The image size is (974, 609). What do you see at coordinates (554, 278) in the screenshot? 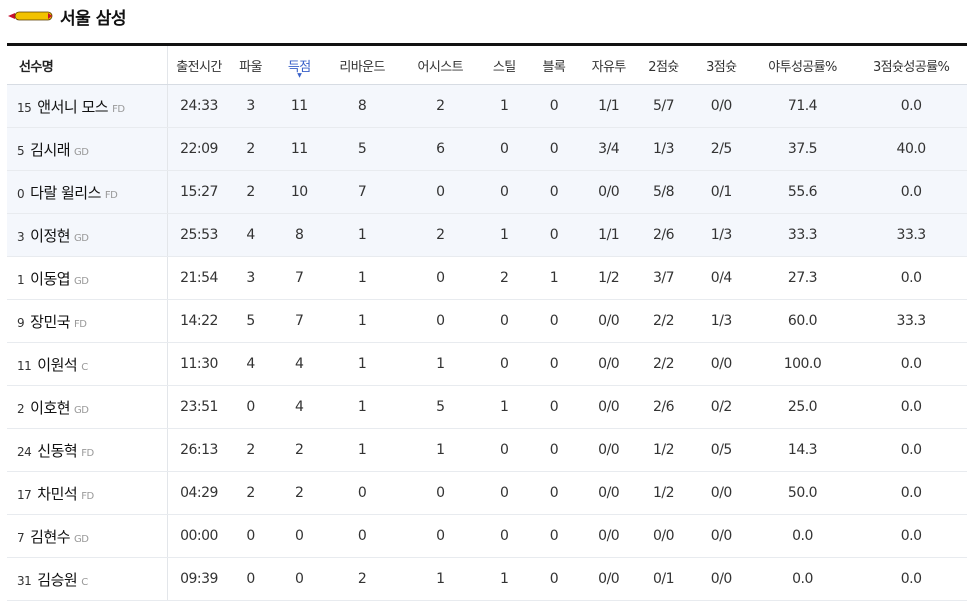
I see `stat-blocks: 1` at bounding box center [554, 278].